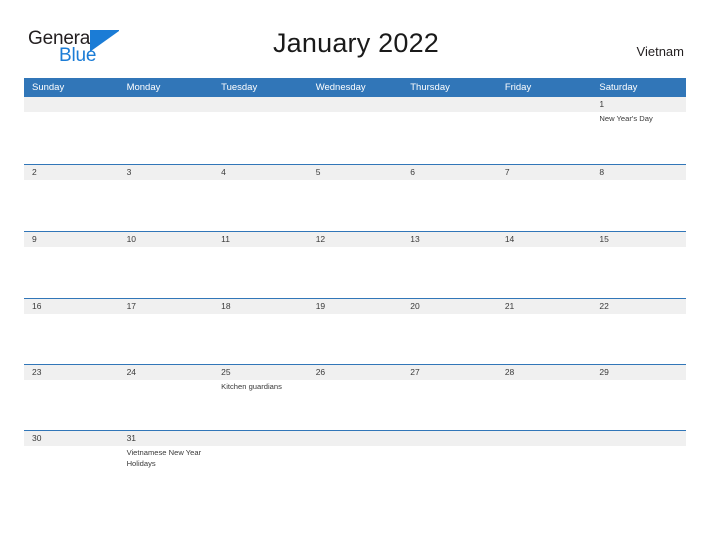 This screenshot has height=550, width=712. I want to click on calendar-day-cell: 20, so click(449, 306).